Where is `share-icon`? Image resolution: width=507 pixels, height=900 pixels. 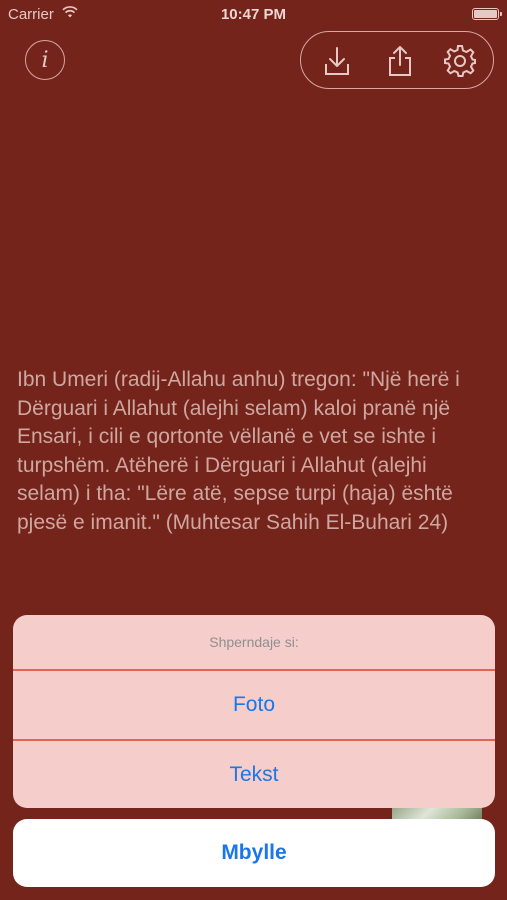
share-icon is located at coordinates (400, 61).